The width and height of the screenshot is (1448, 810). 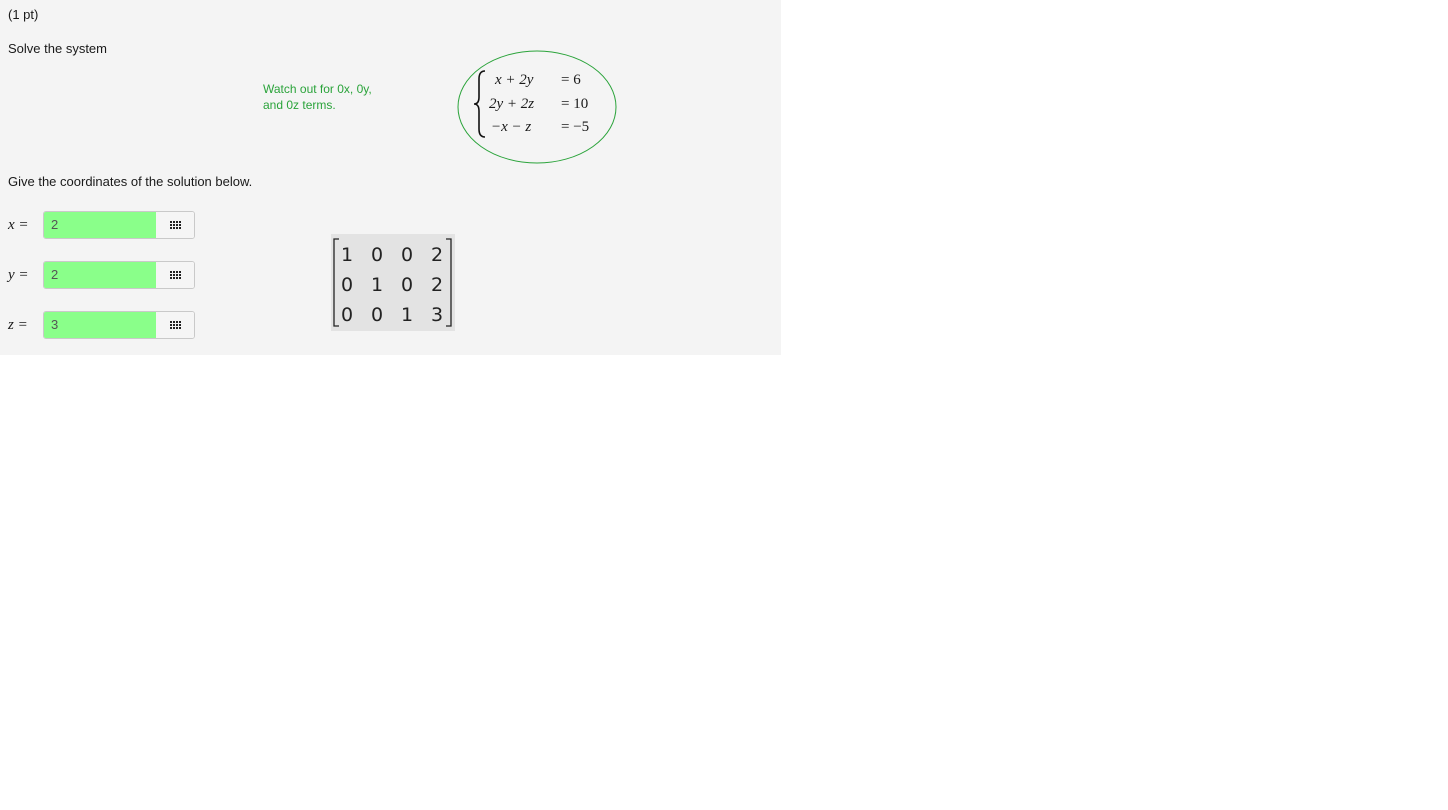 What do you see at coordinates (317, 97) in the screenshot?
I see `hint-note: Watch out for 0x, 0y, and 0z terms.` at bounding box center [317, 97].